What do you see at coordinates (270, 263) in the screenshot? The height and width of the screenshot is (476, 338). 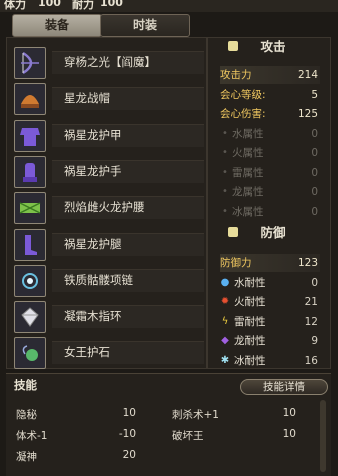 I see `defense-stat-row: 防御力 123` at bounding box center [270, 263].